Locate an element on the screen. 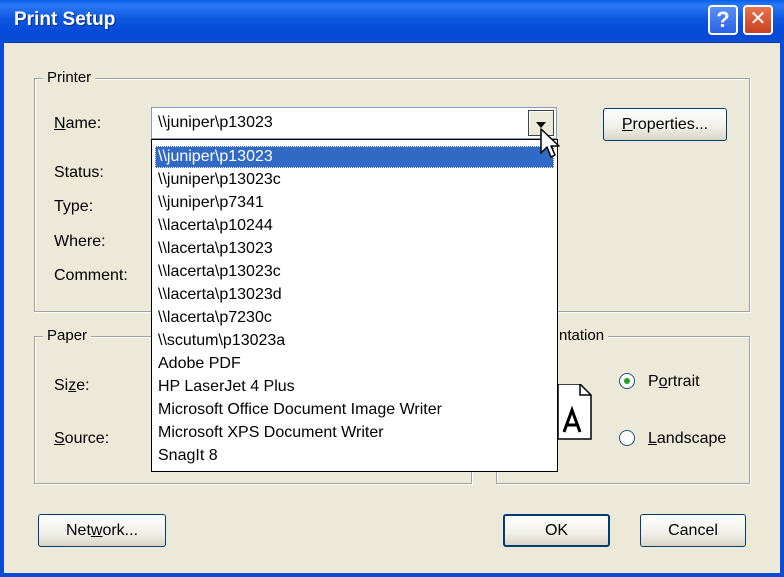 This screenshot has height=577, width=784. paper-group-title: Paper is located at coordinates (67, 336).